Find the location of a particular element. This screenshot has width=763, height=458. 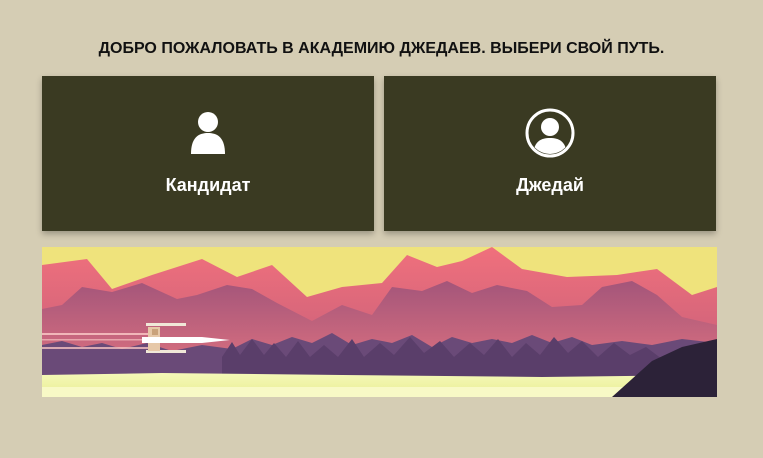

candidate-label: Кандидат is located at coordinates (208, 185).